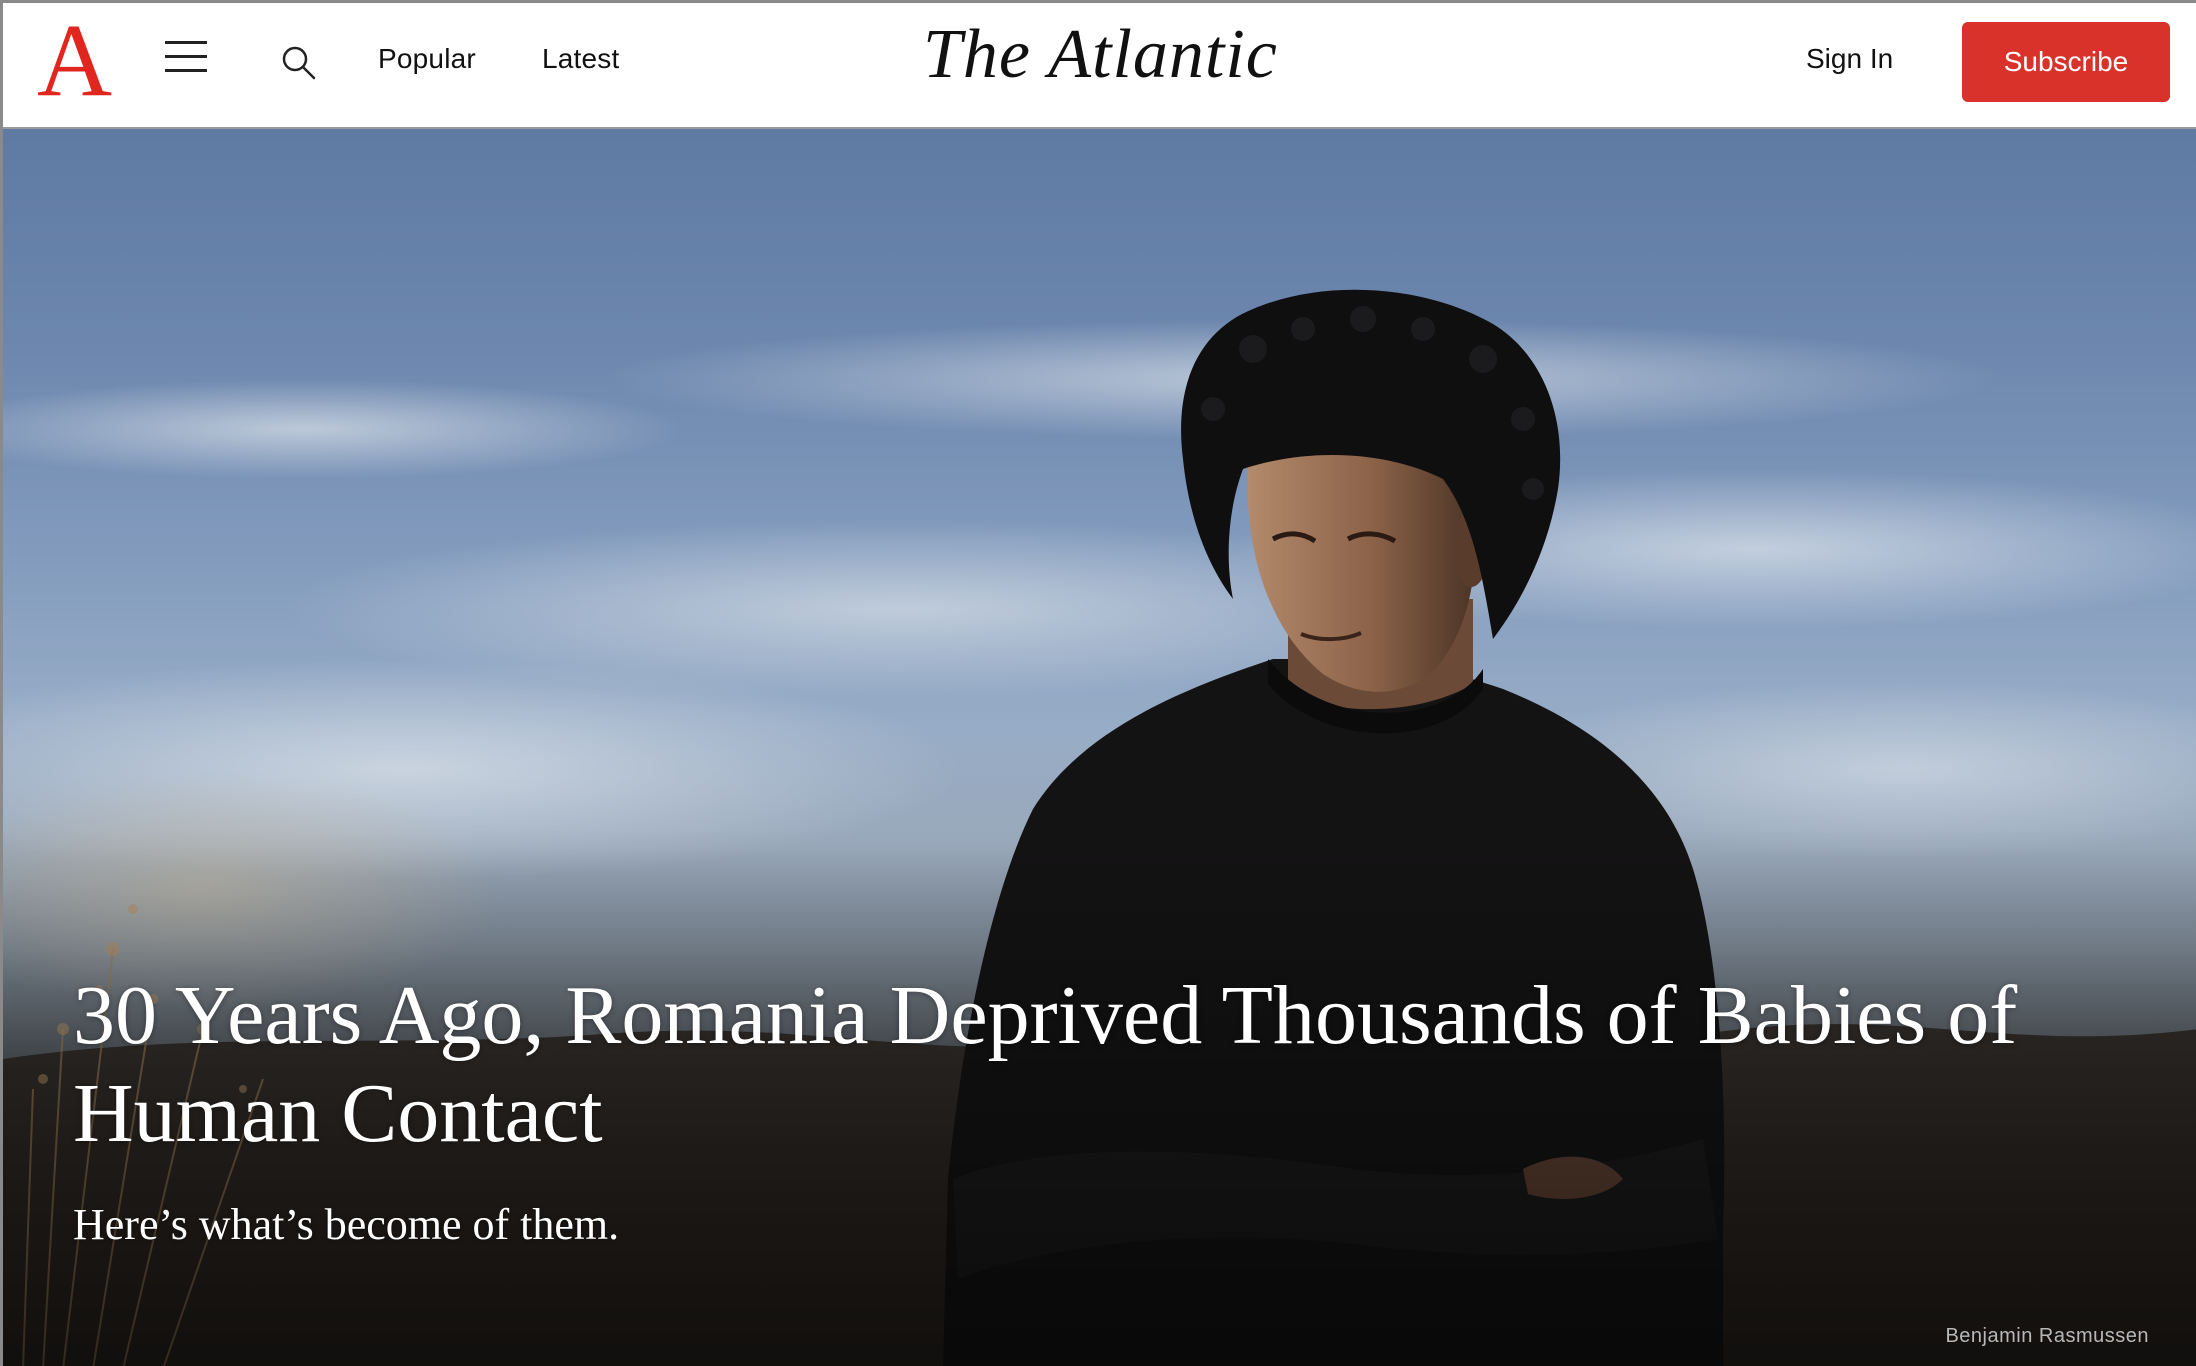 The height and width of the screenshot is (1366, 2196). What do you see at coordinates (1100, 55) in the screenshot?
I see `masthead-wordmark: The Atlantic` at bounding box center [1100, 55].